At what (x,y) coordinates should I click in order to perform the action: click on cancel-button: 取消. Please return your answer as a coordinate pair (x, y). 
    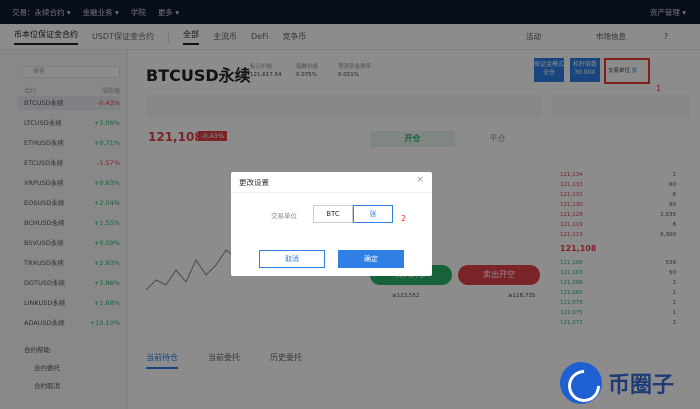
    Looking at the image, I should click on (292, 259).